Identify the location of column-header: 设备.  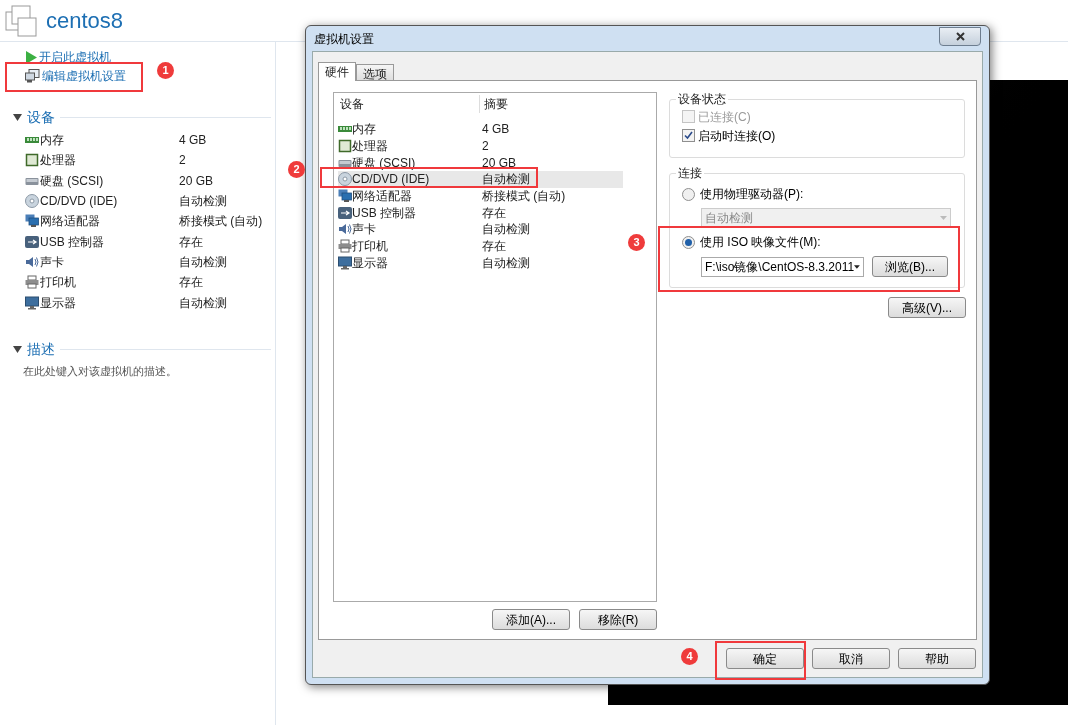
(409, 104).